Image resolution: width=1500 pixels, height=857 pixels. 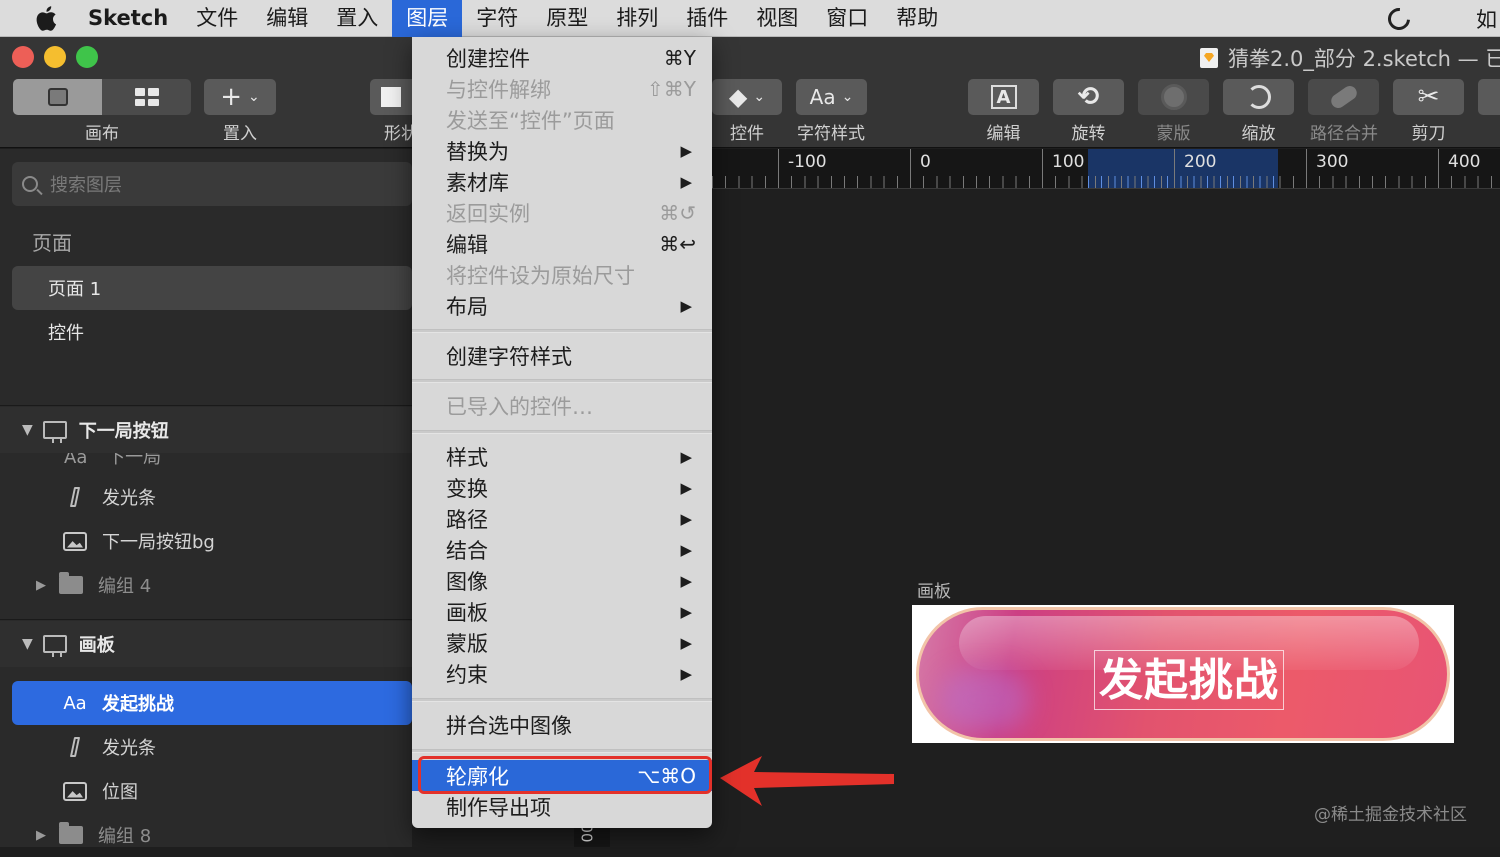 What do you see at coordinates (562, 456) in the screenshot?
I see `menu-item-style: 样式 ▶` at bounding box center [562, 456].